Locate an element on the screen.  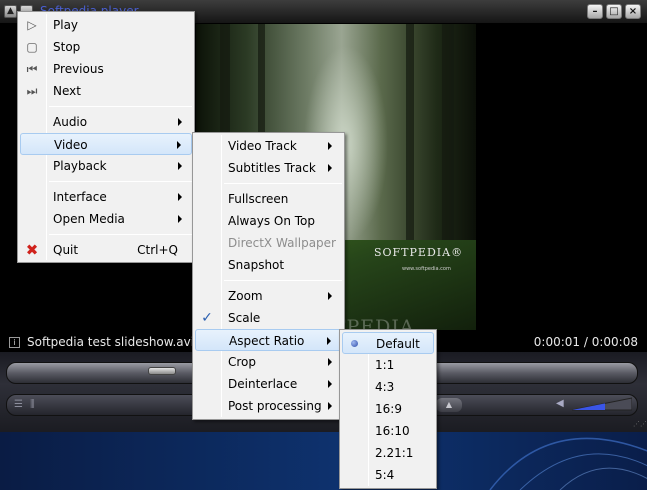
menu-item-label: Zoom is located at coordinates (245, 296).